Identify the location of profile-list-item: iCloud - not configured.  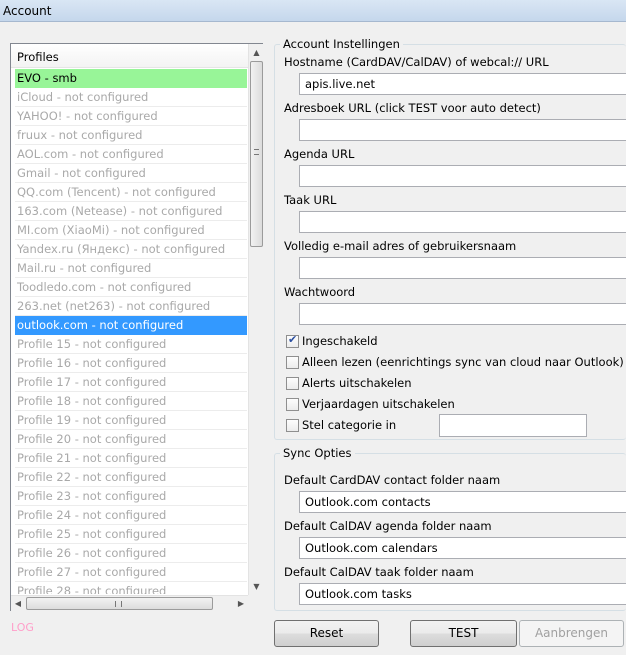
(131, 97).